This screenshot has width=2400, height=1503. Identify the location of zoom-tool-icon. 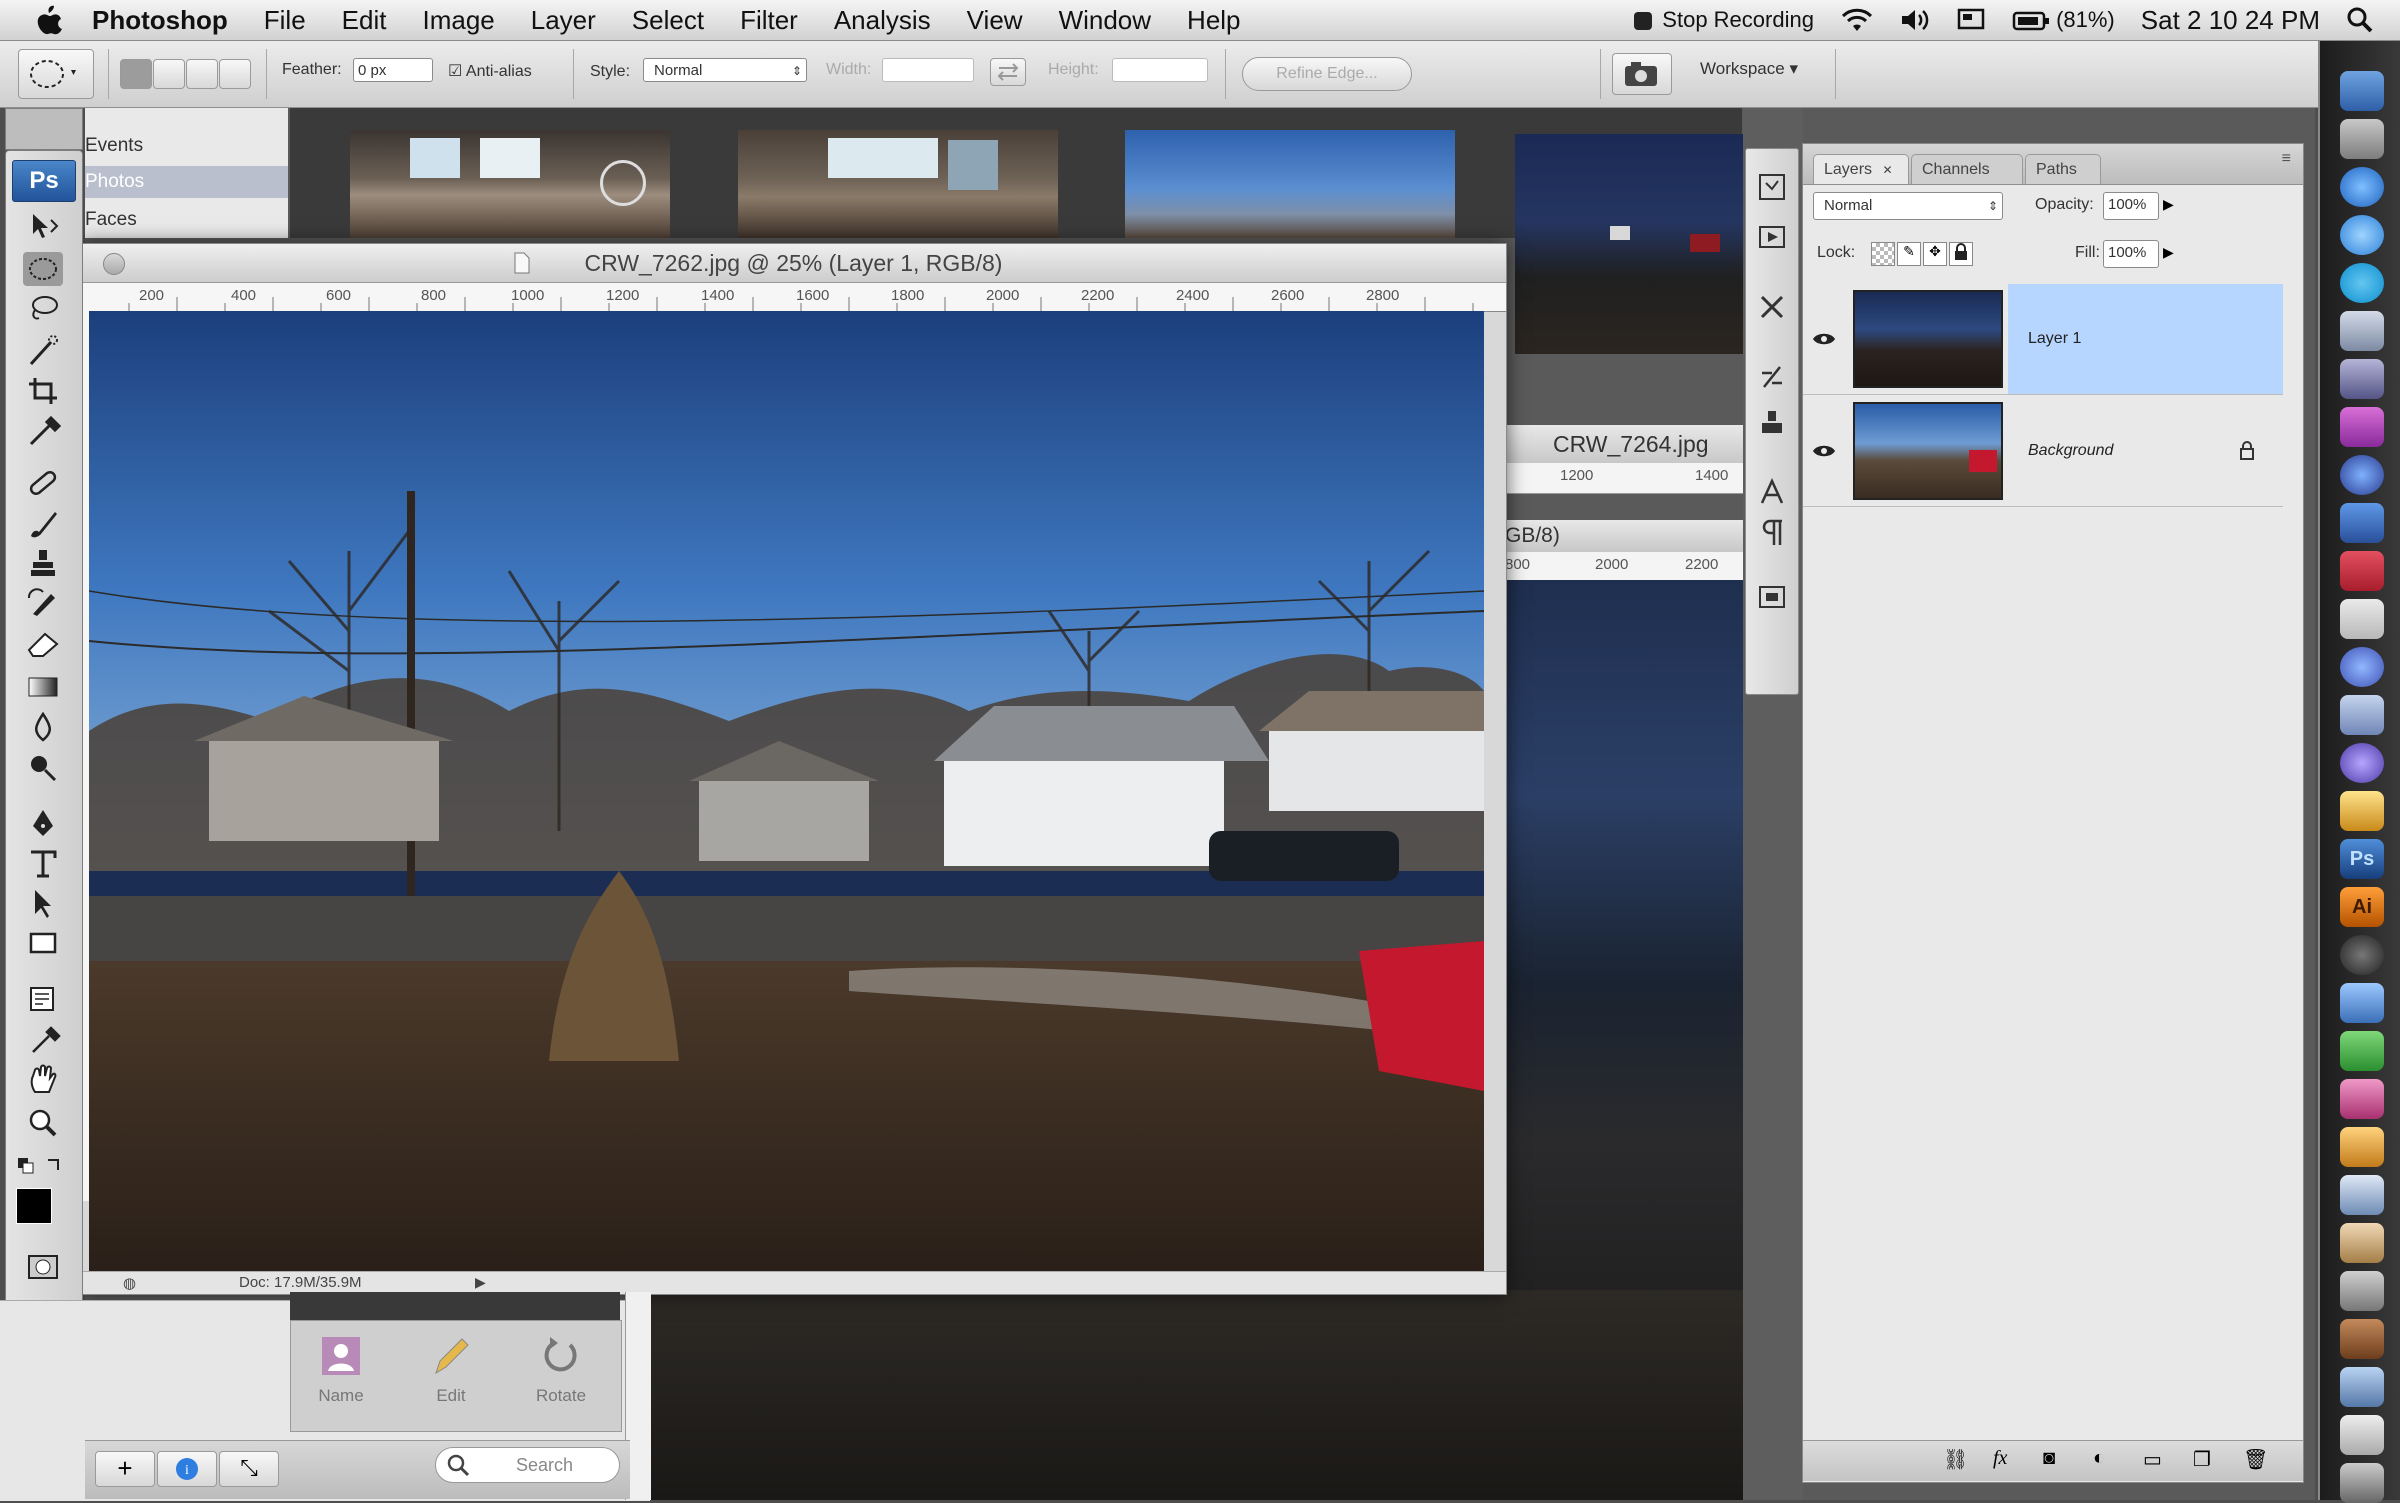
(43, 1123).